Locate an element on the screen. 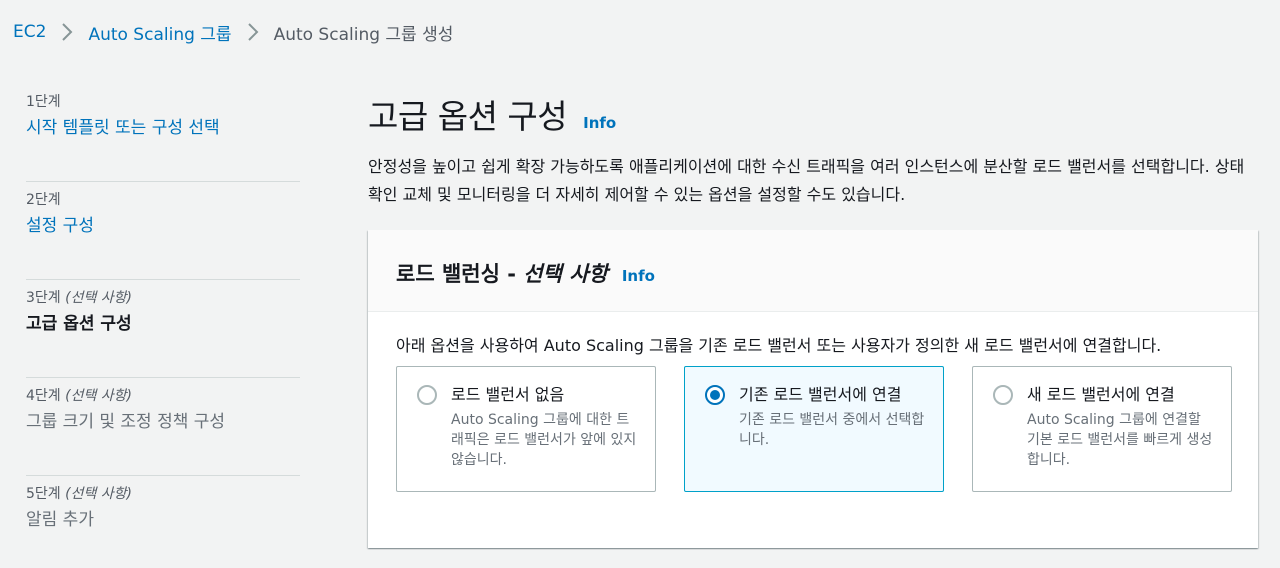  option-description: 기존 로드 밸런서 중에서 선택합니다. is located at coordinates (832, 430).